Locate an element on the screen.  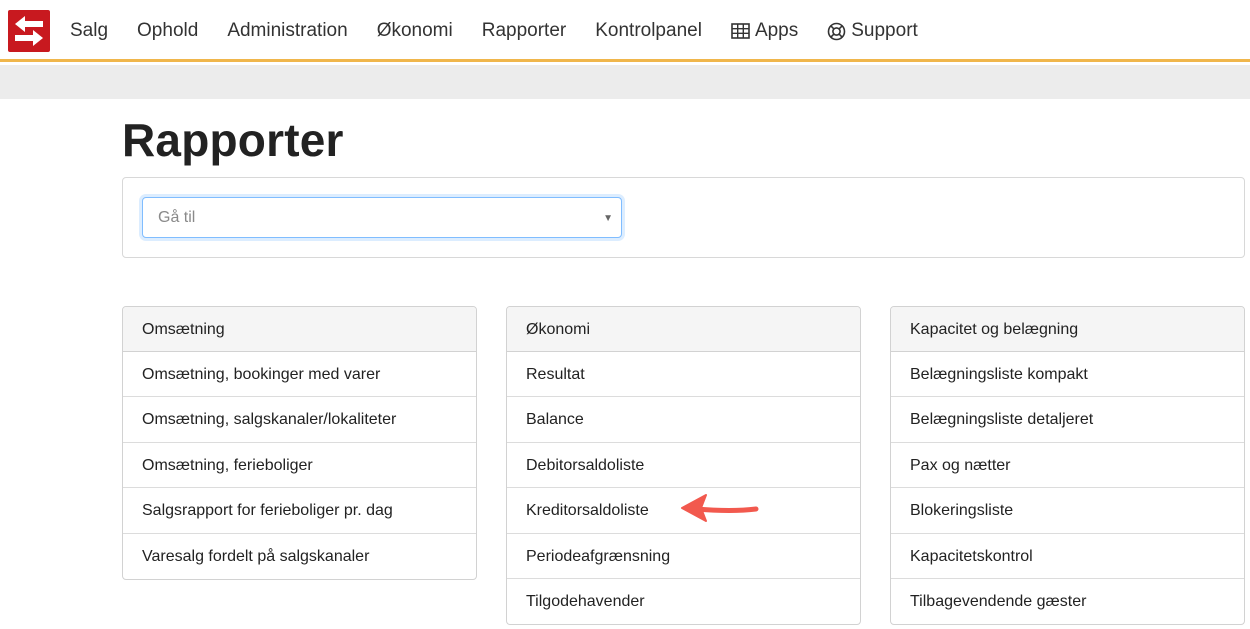
nav-apps: Apps is located at coordinates (764, 31).